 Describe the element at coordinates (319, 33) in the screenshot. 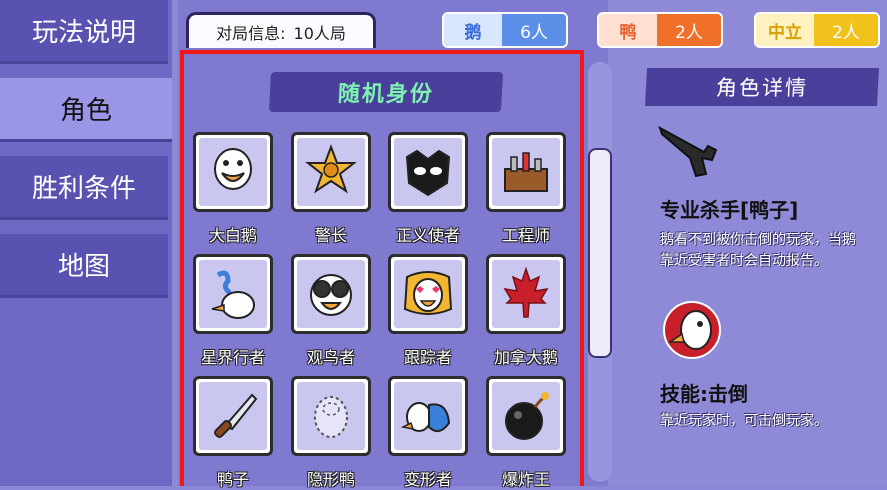

I see `match-info-value: 10人局` at that location.